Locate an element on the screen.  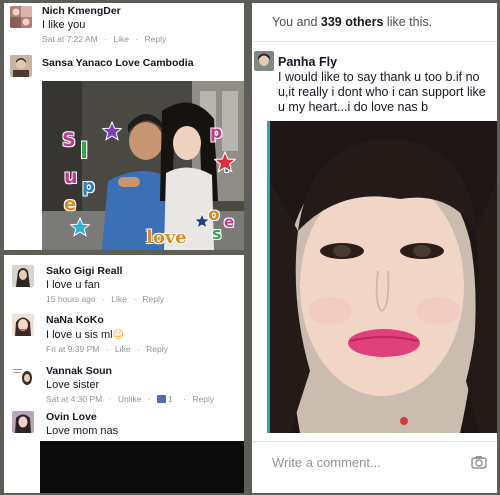
comment-time: 15 hours ago is located at coordinates (71, 299).